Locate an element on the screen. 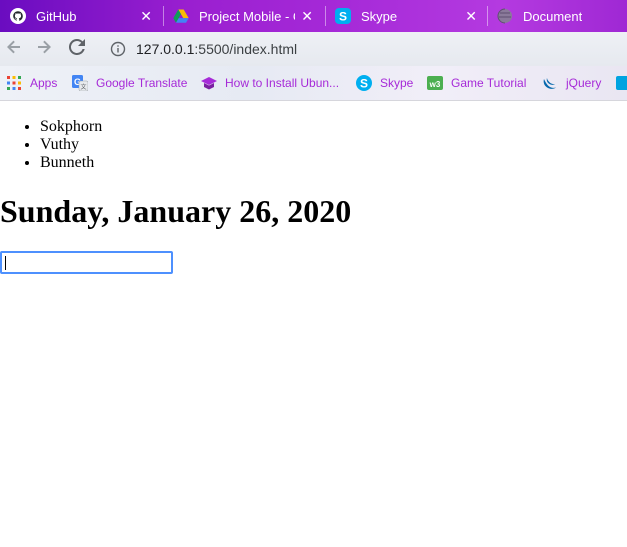  bookmark-skype: S Skype is located at coordinates (384, 83).